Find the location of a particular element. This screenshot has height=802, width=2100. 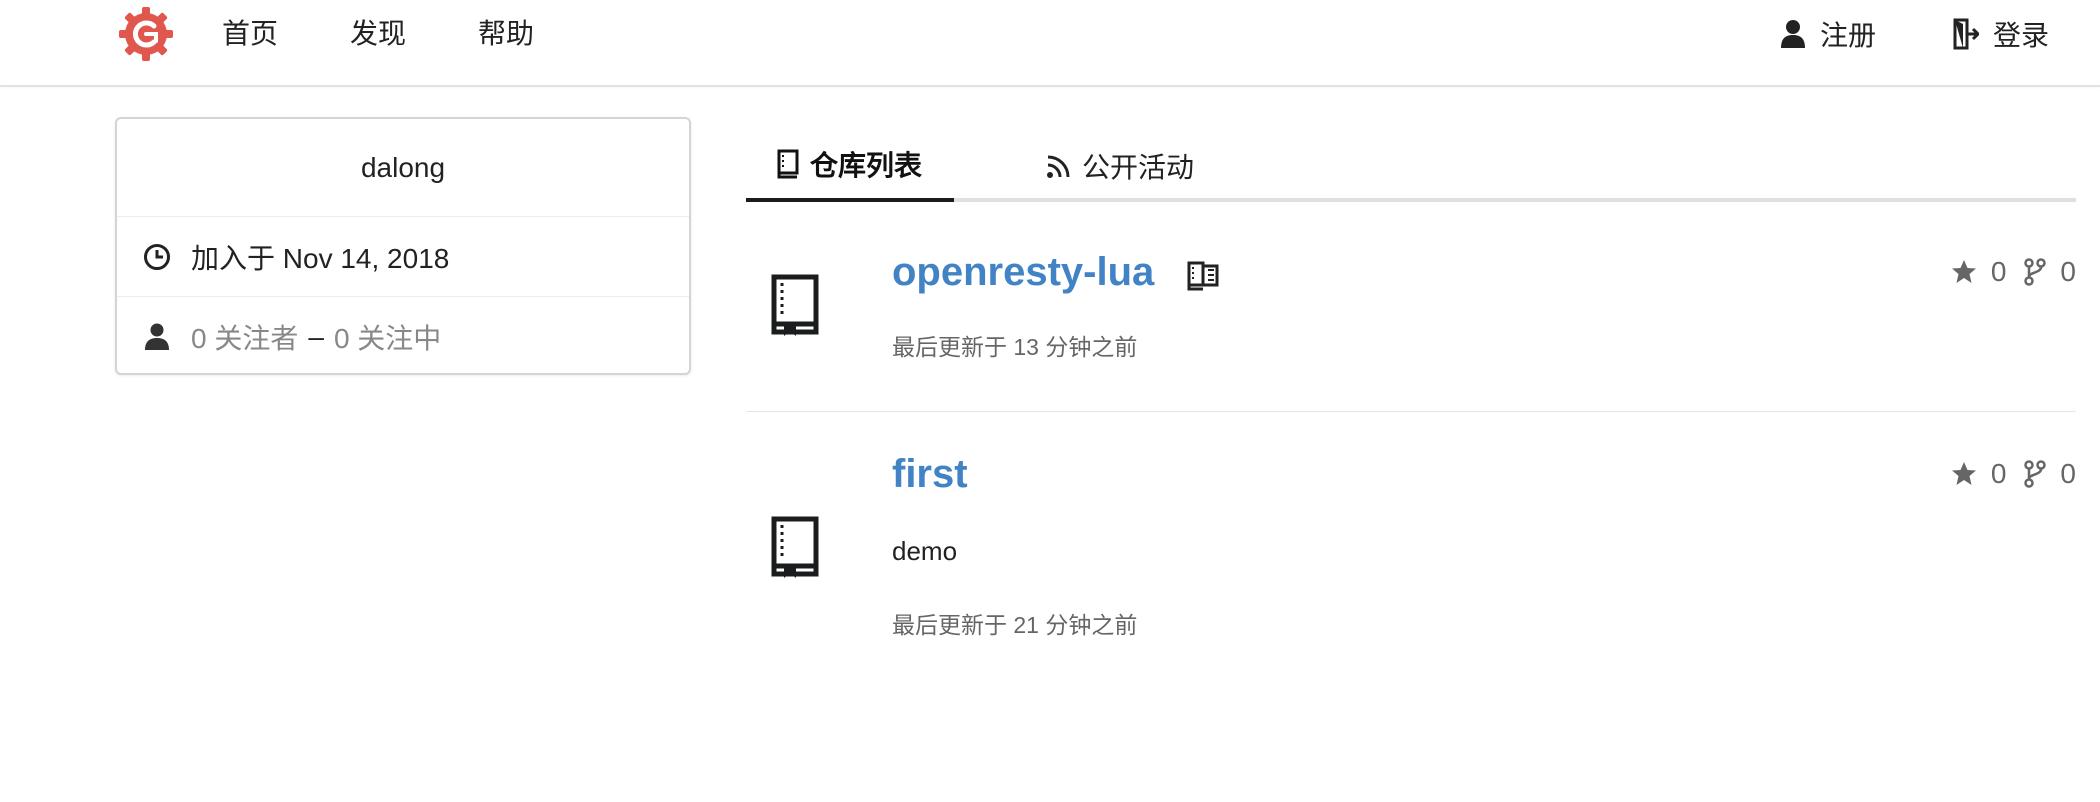

gogs-logo is located at coordinates (146, 34).